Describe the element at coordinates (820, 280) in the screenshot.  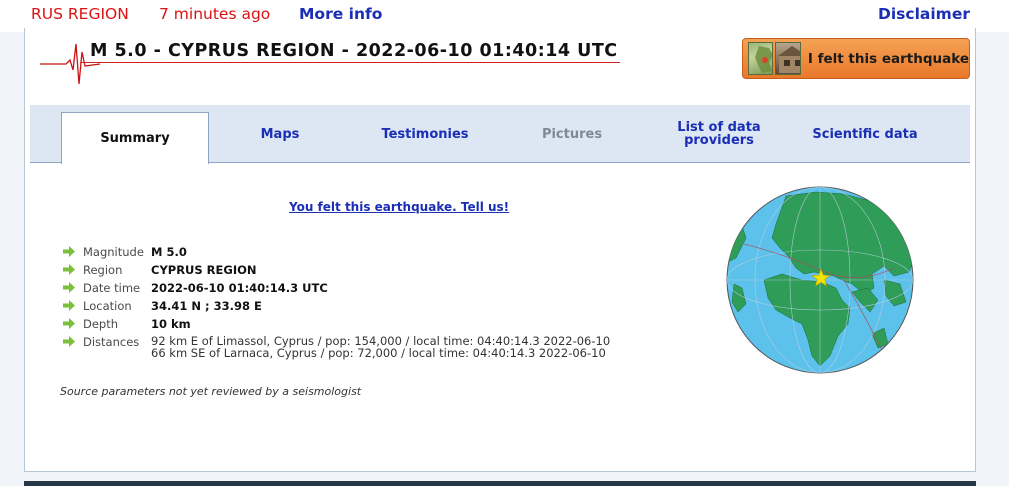
I see `globe-map-icon` at that location.